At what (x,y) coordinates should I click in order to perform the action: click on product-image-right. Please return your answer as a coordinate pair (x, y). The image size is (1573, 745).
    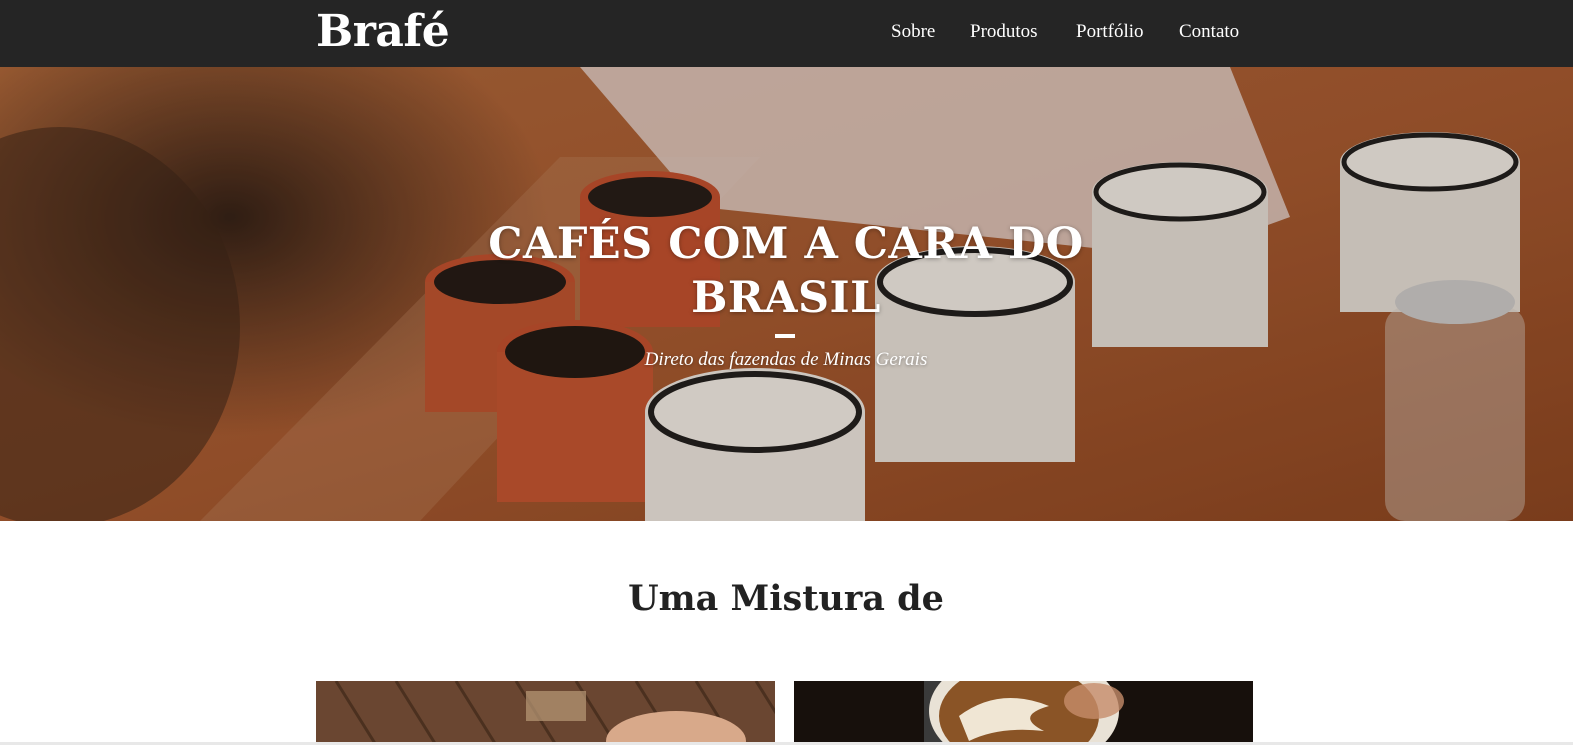
    Looking at the image, I should click on (1023, 713).